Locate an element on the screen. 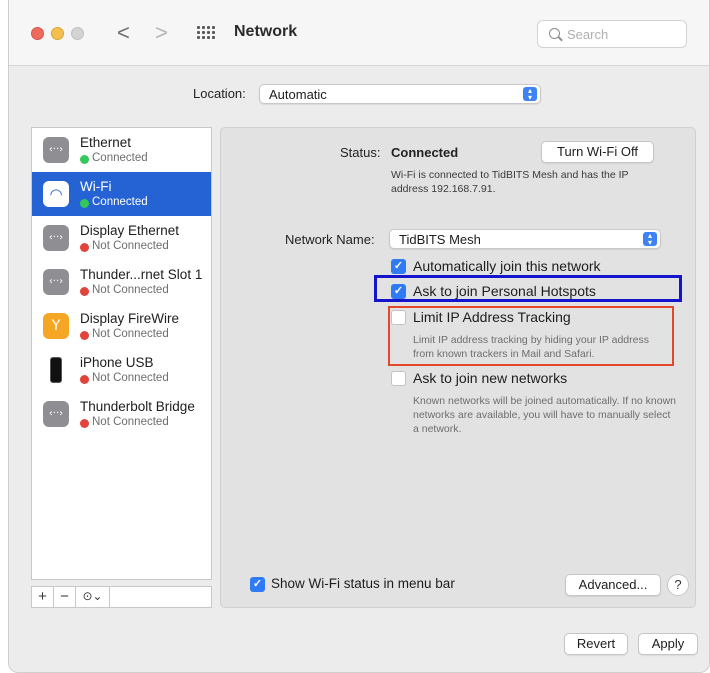 The image size is (710, 673). forward-arrow-icon: > is located at coordinates (161, 33).